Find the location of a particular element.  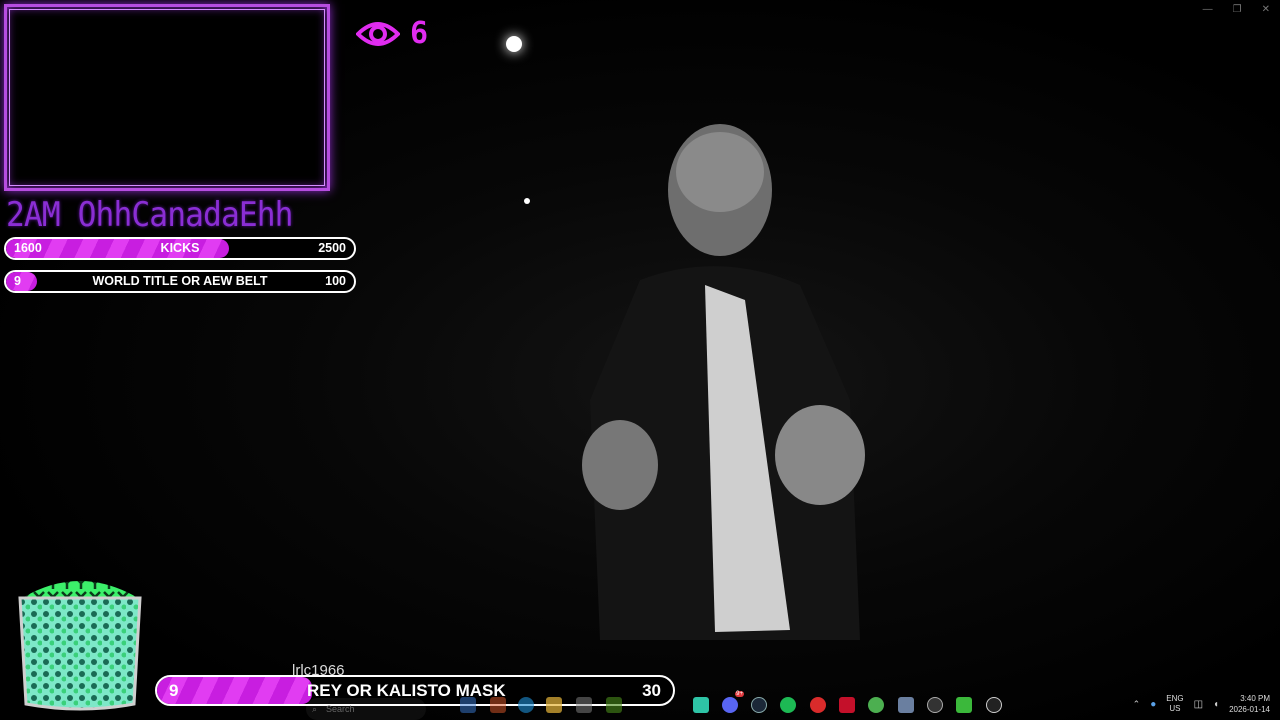

notification-badge: 9+ is located at coordinates (739, 694).